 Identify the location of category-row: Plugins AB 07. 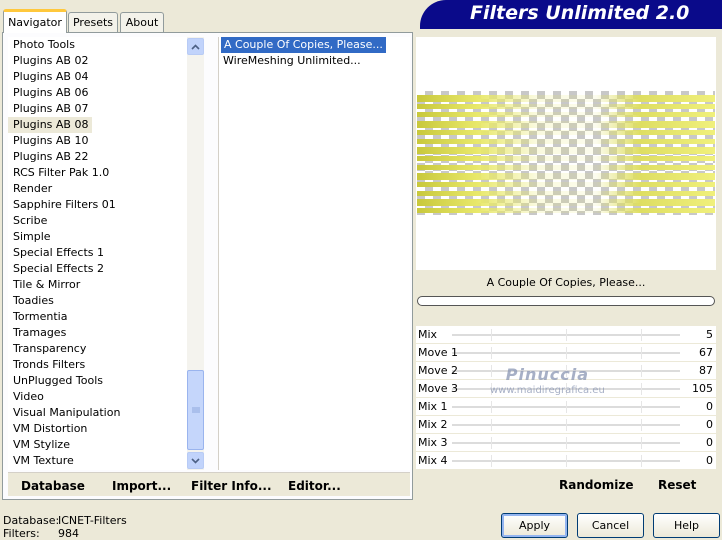
(98, 109).